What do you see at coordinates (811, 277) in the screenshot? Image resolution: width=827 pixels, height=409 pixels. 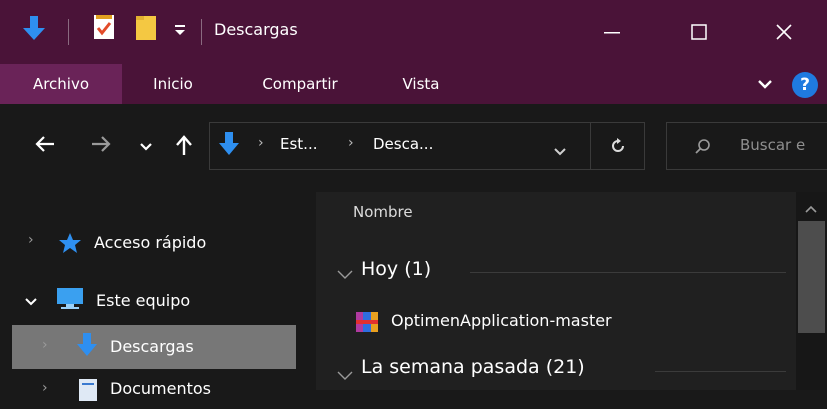 I see `scrollbar-thumb` at bounding box center [811, 277].